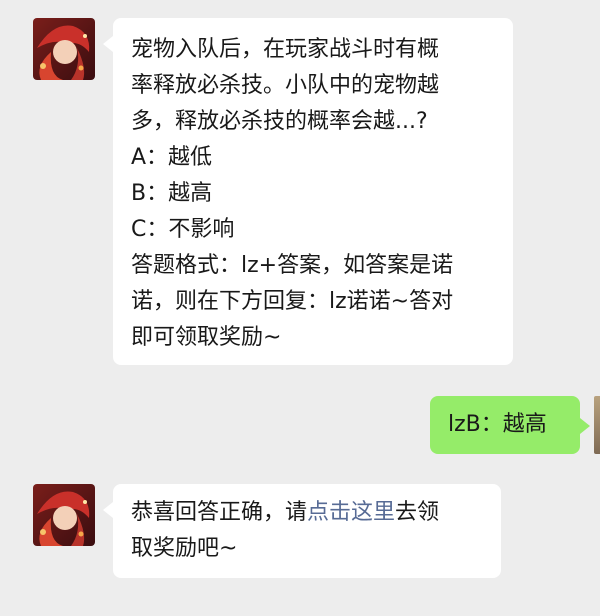  Describe the element at coordinates (172, 157) in the screenshot. I see `option-a: A：越低` at that location.